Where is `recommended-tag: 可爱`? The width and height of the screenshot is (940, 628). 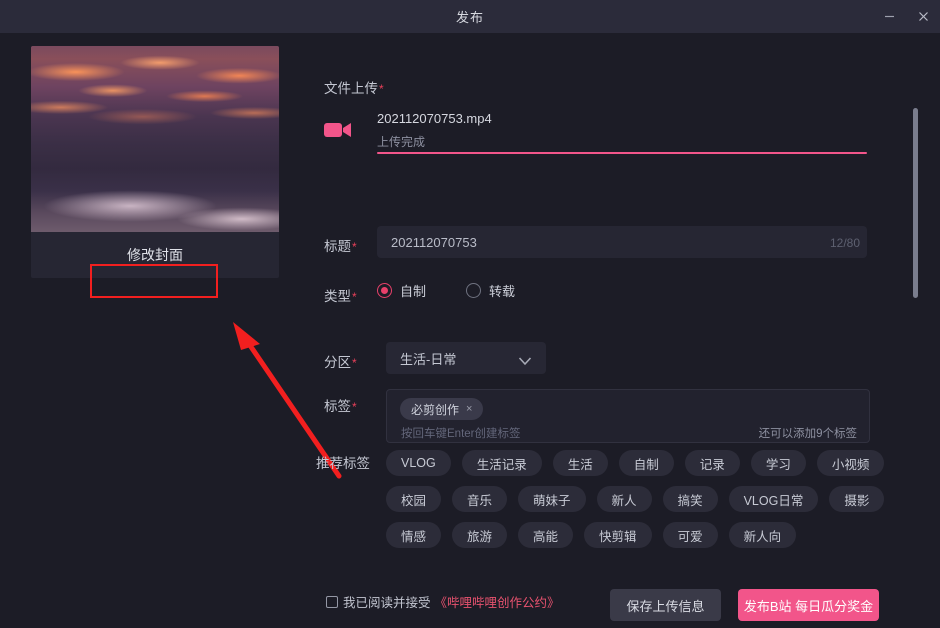
recommended-tag: 可爱 is located at coordinates (690, 535).